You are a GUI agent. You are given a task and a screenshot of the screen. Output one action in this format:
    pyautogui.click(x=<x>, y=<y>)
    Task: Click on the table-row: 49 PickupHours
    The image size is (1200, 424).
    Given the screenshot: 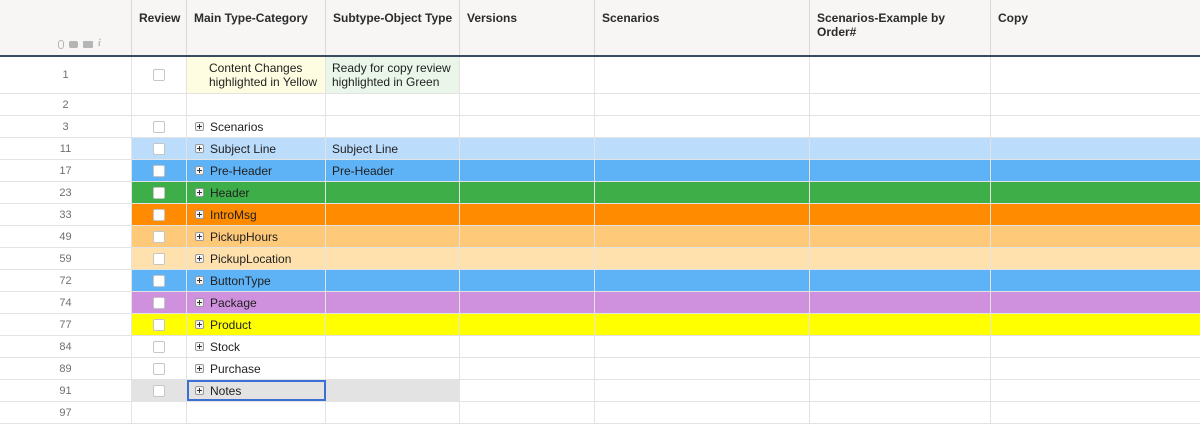 What is the action you would take?
    pyautogui.click(x=600, y=237)
    